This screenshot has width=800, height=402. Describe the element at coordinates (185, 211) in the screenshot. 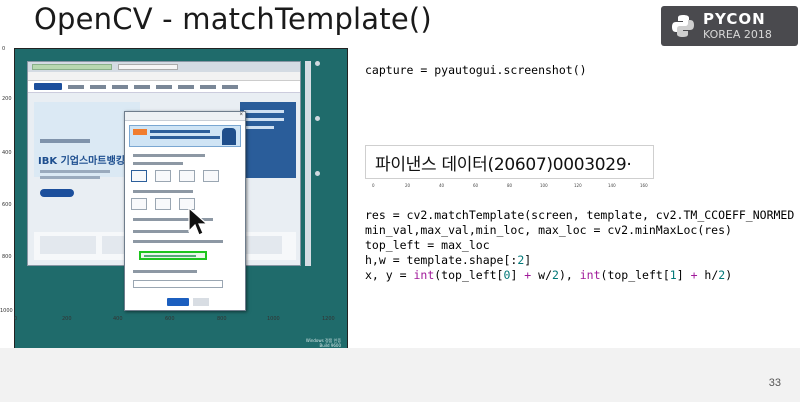

I see `popup-dialog: ×` at that location.